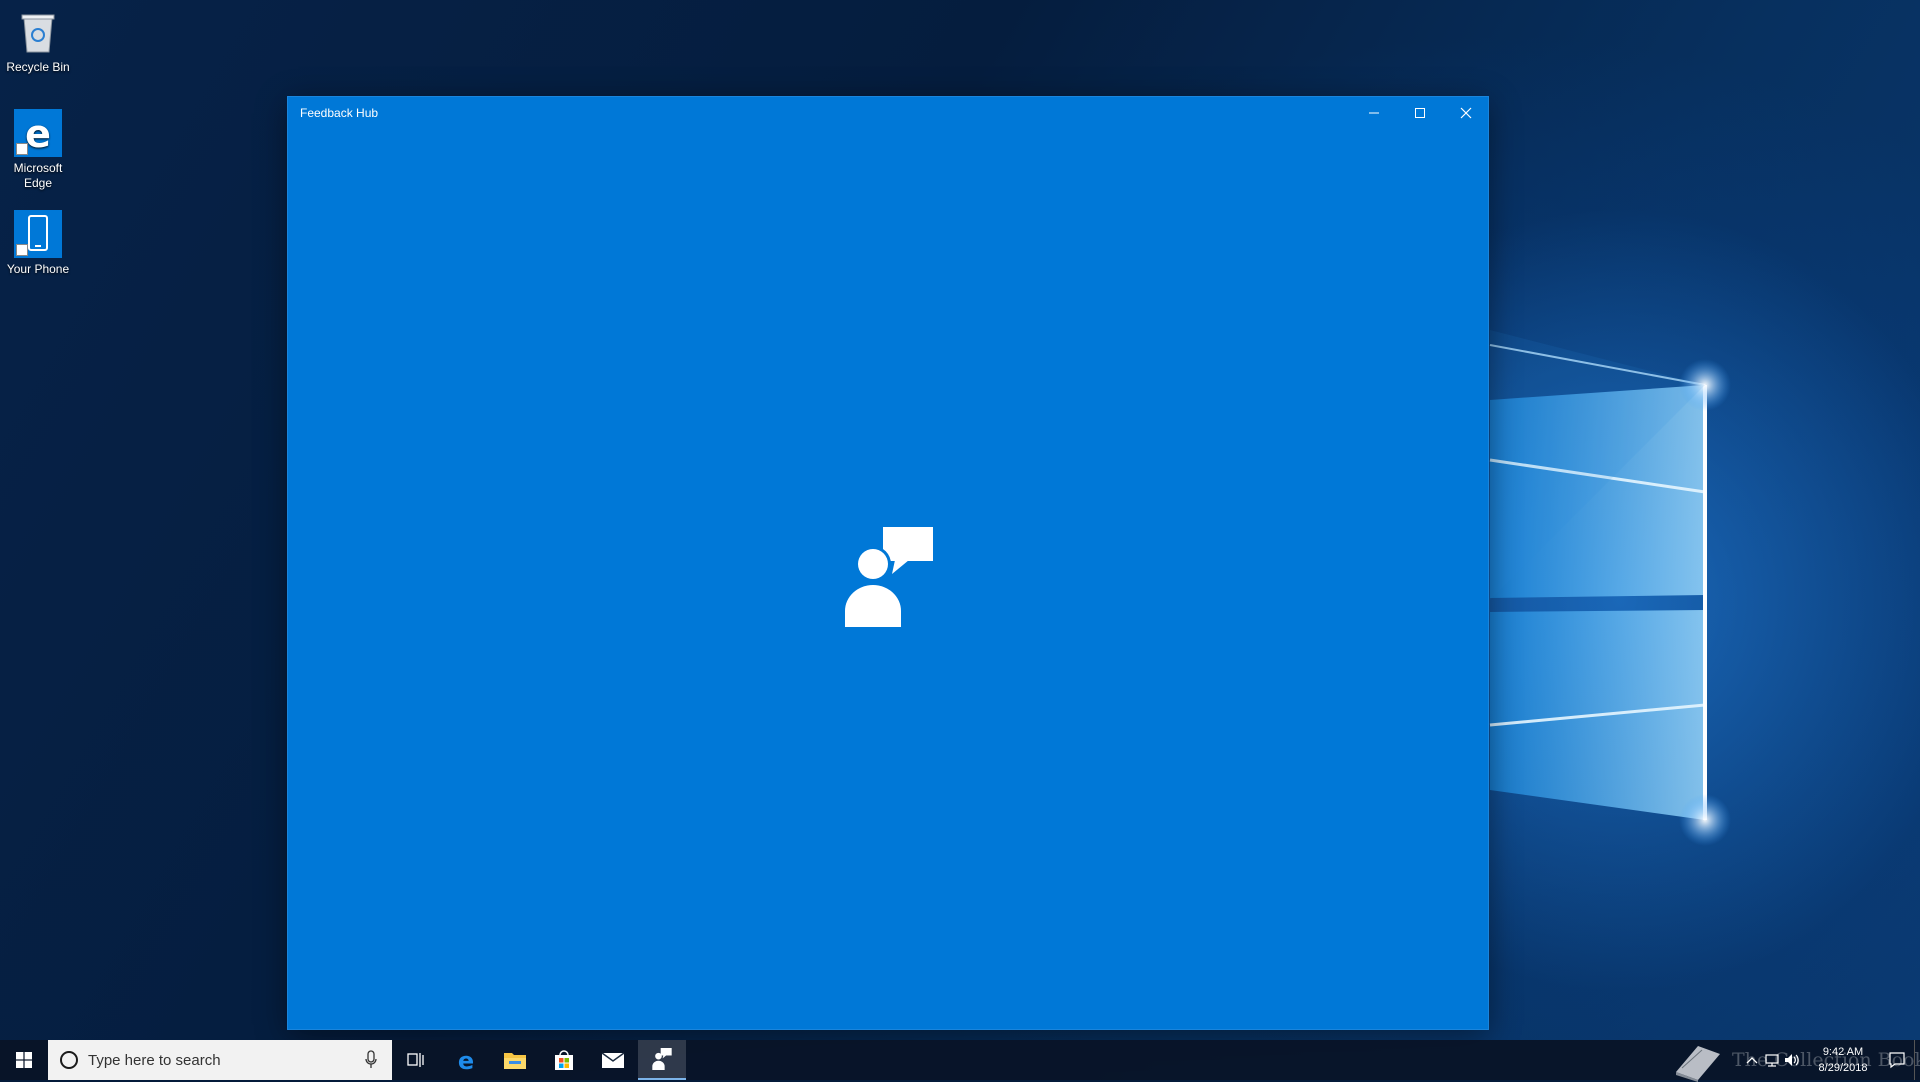  I want to click on feedback-icon, so click(662, 1059).